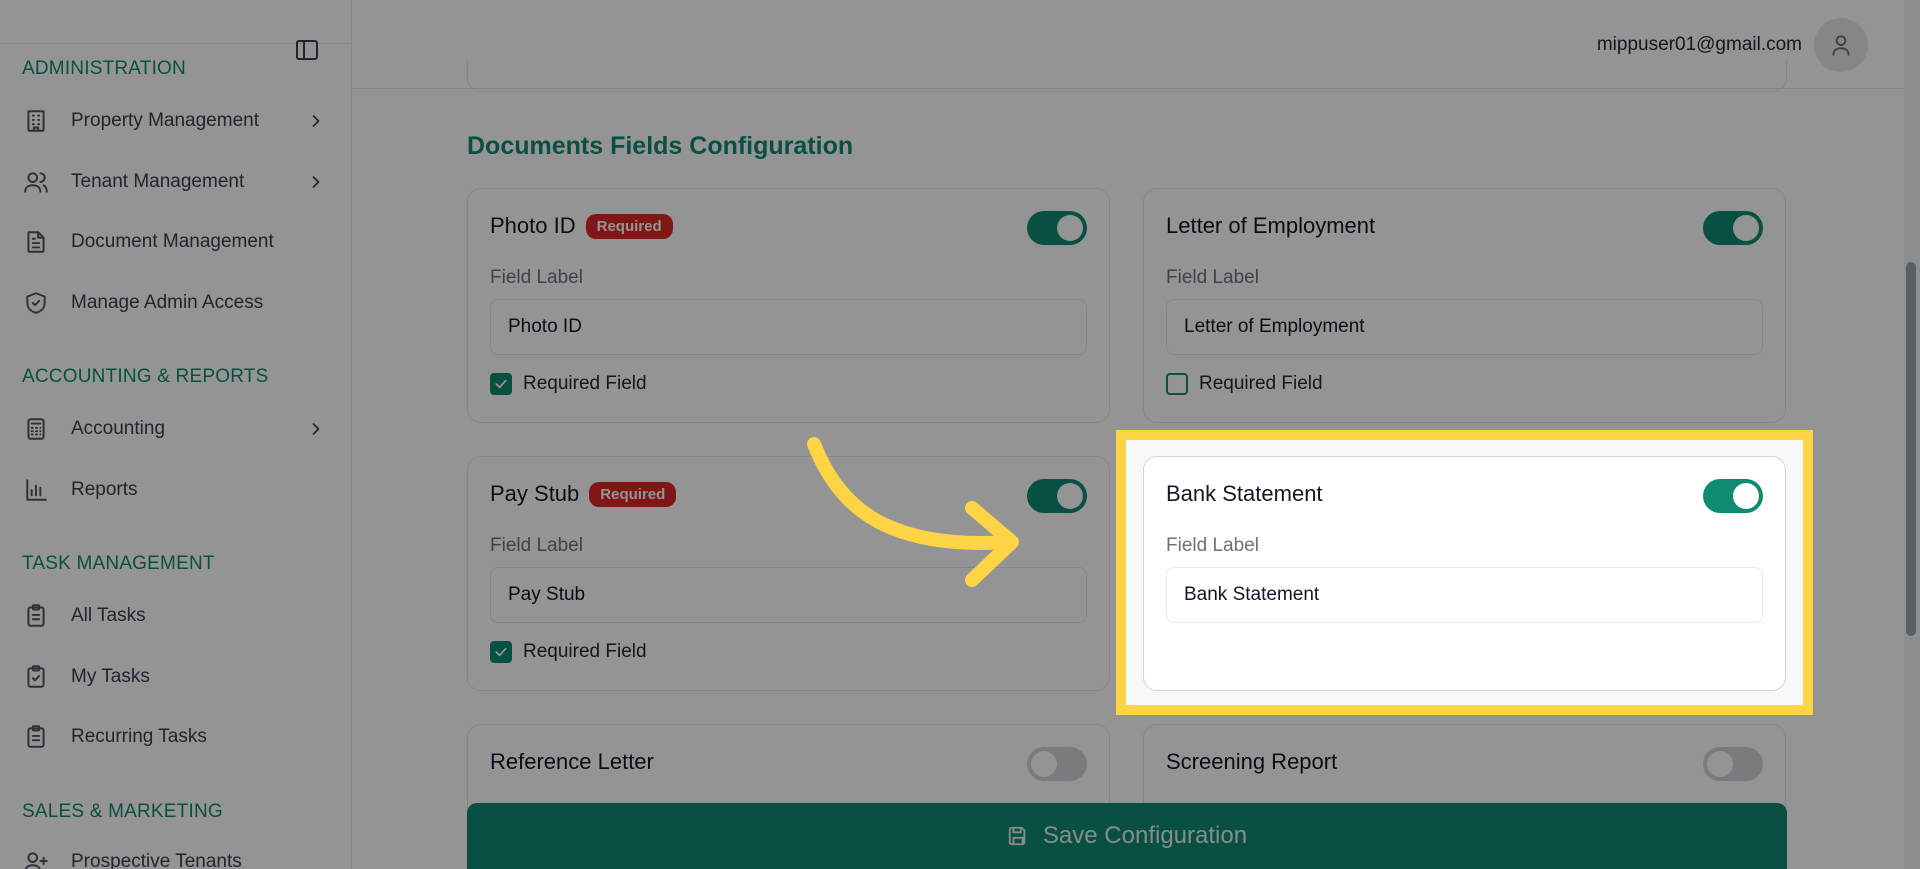 The image size is (1920, 869). I want to click on sidebar-item-label: Reports, so click(104, 489).